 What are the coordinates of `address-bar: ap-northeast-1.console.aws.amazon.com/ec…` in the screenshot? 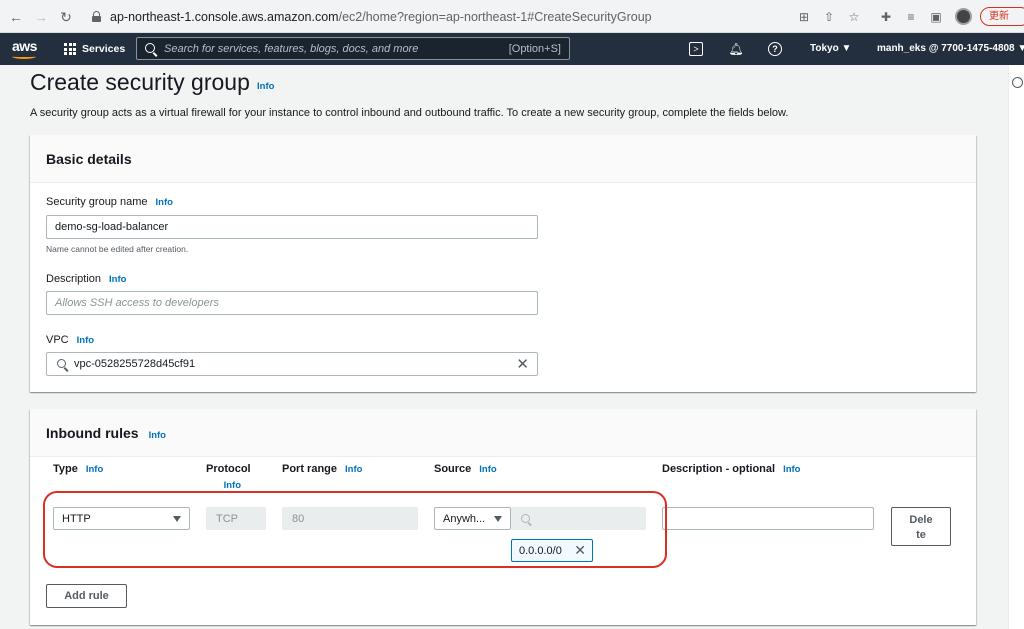 It's located at (476, 17).